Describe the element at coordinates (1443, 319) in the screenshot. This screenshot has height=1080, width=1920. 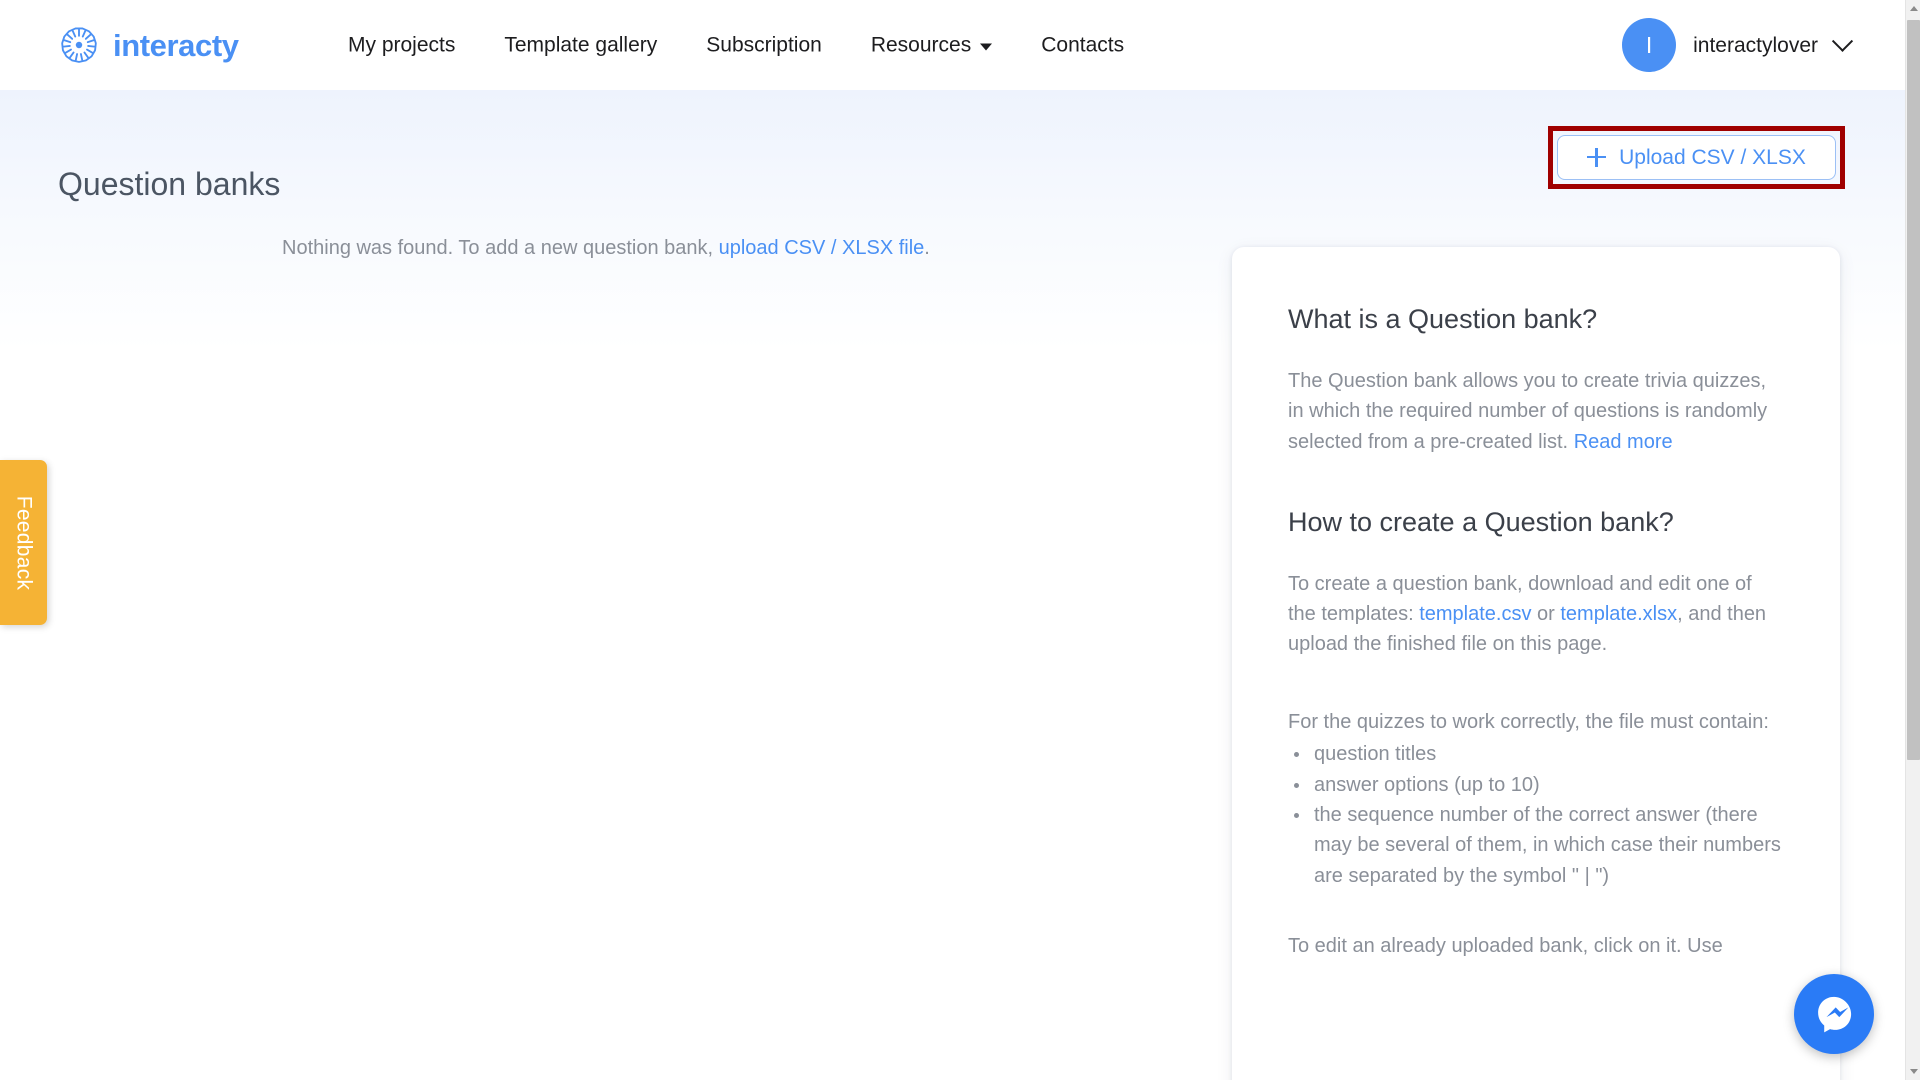
I see `info-heading-what-is: What is a Question bank?` at that location.